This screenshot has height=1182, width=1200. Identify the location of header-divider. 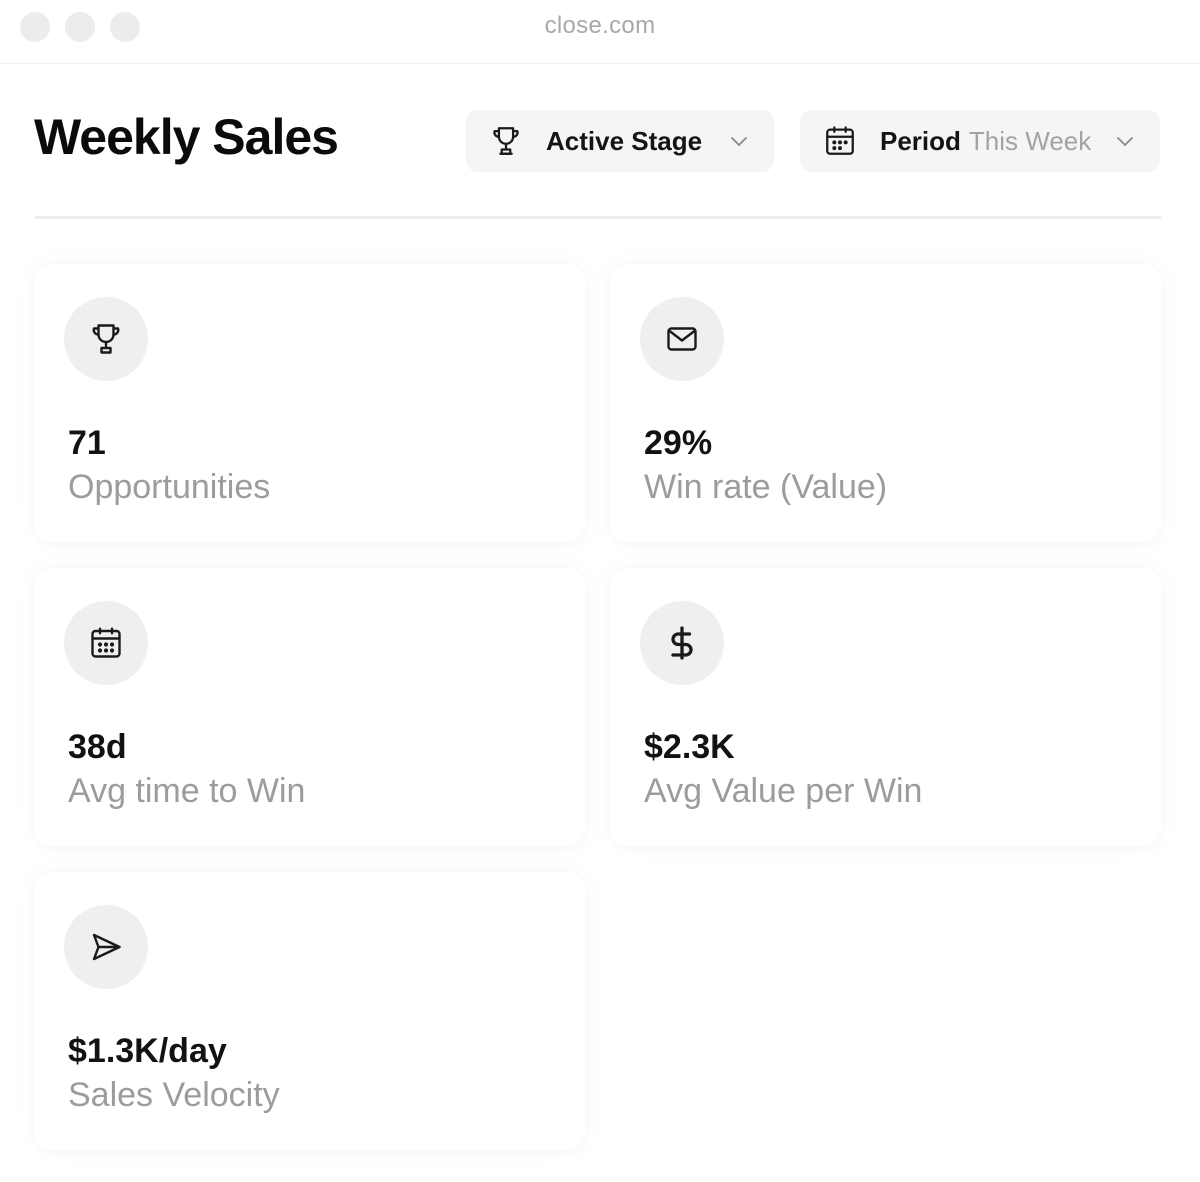
(598, 217).